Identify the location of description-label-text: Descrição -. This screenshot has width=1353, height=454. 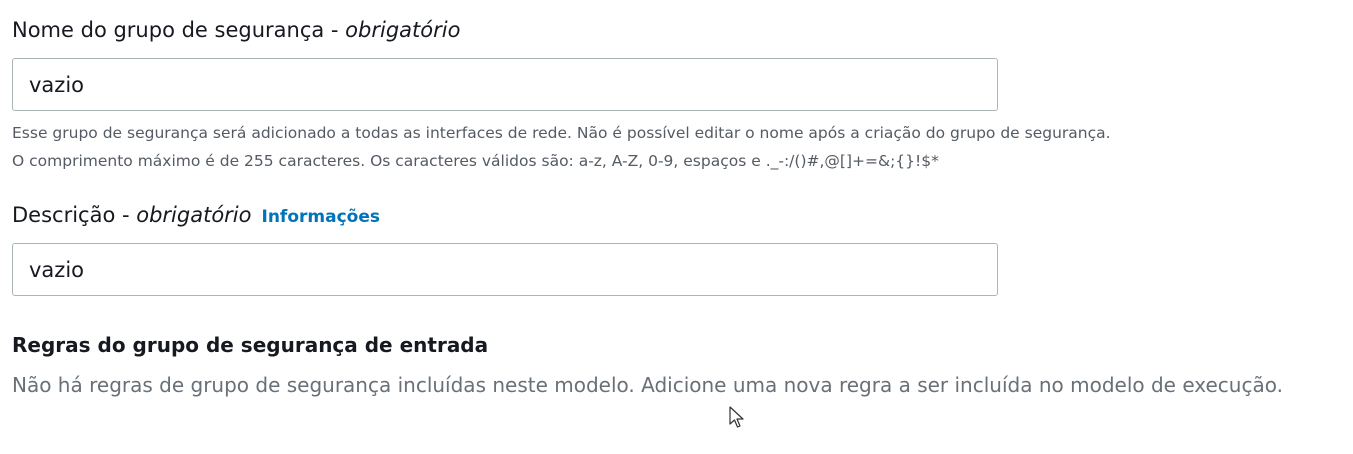
(74, 215).